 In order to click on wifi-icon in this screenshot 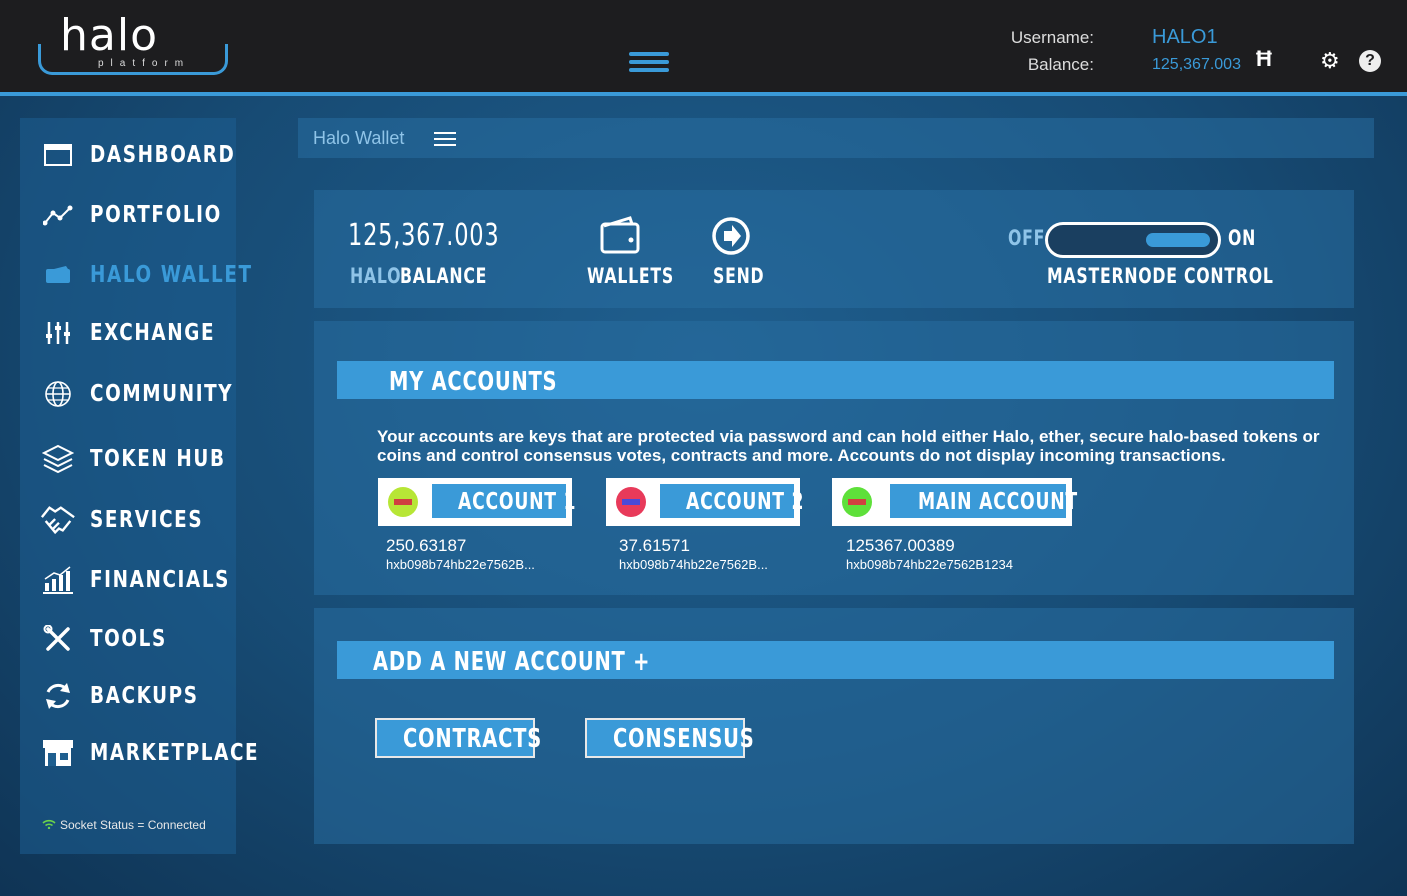, I will do `click(49, 825)`.